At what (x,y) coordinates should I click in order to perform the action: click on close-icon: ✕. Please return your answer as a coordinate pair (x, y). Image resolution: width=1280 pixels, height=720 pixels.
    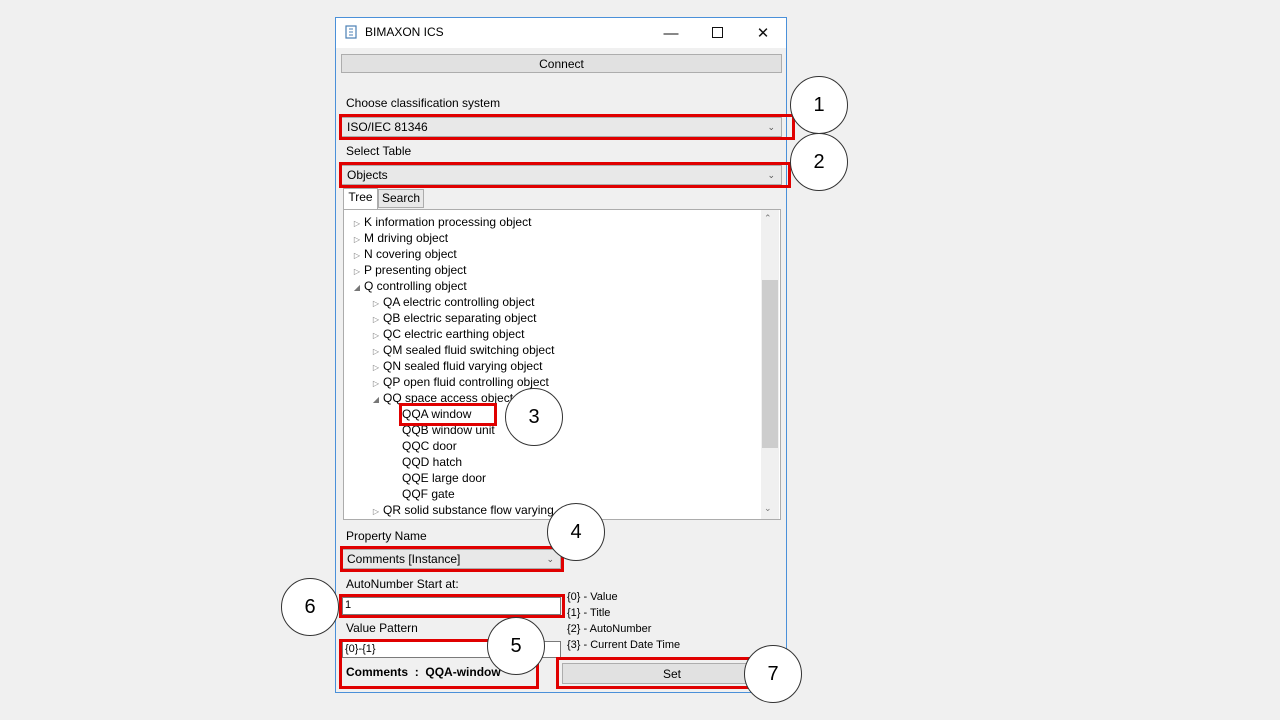
    Looking at the image, I should click on (763, 33).